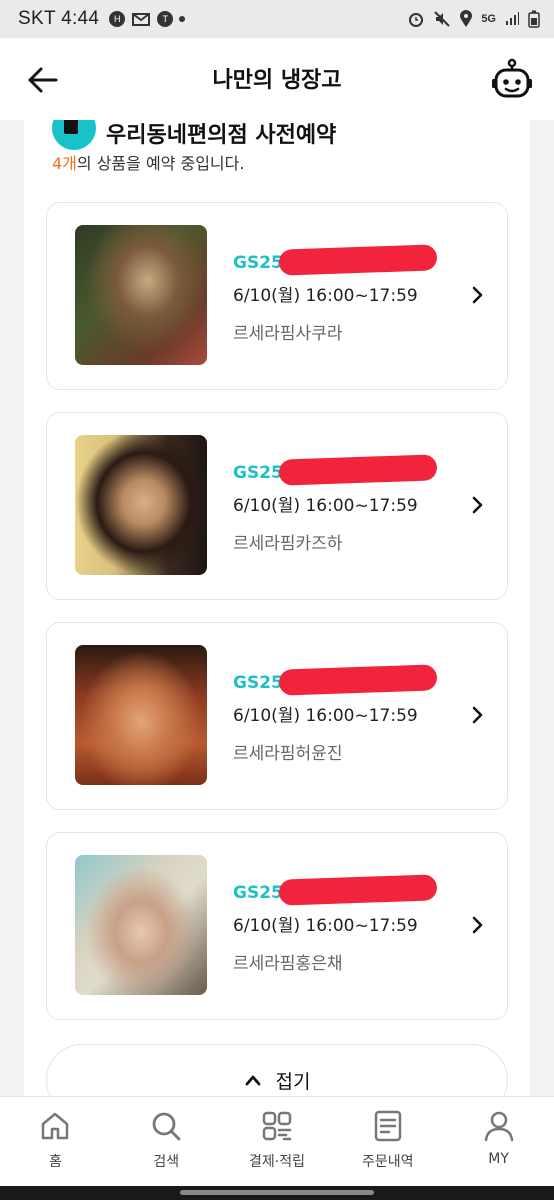 This screenshot has height=1200, width=554. Describe the element at coordinates (74, 135) in the screenshot. I see `brand-logo-icon` at that location.